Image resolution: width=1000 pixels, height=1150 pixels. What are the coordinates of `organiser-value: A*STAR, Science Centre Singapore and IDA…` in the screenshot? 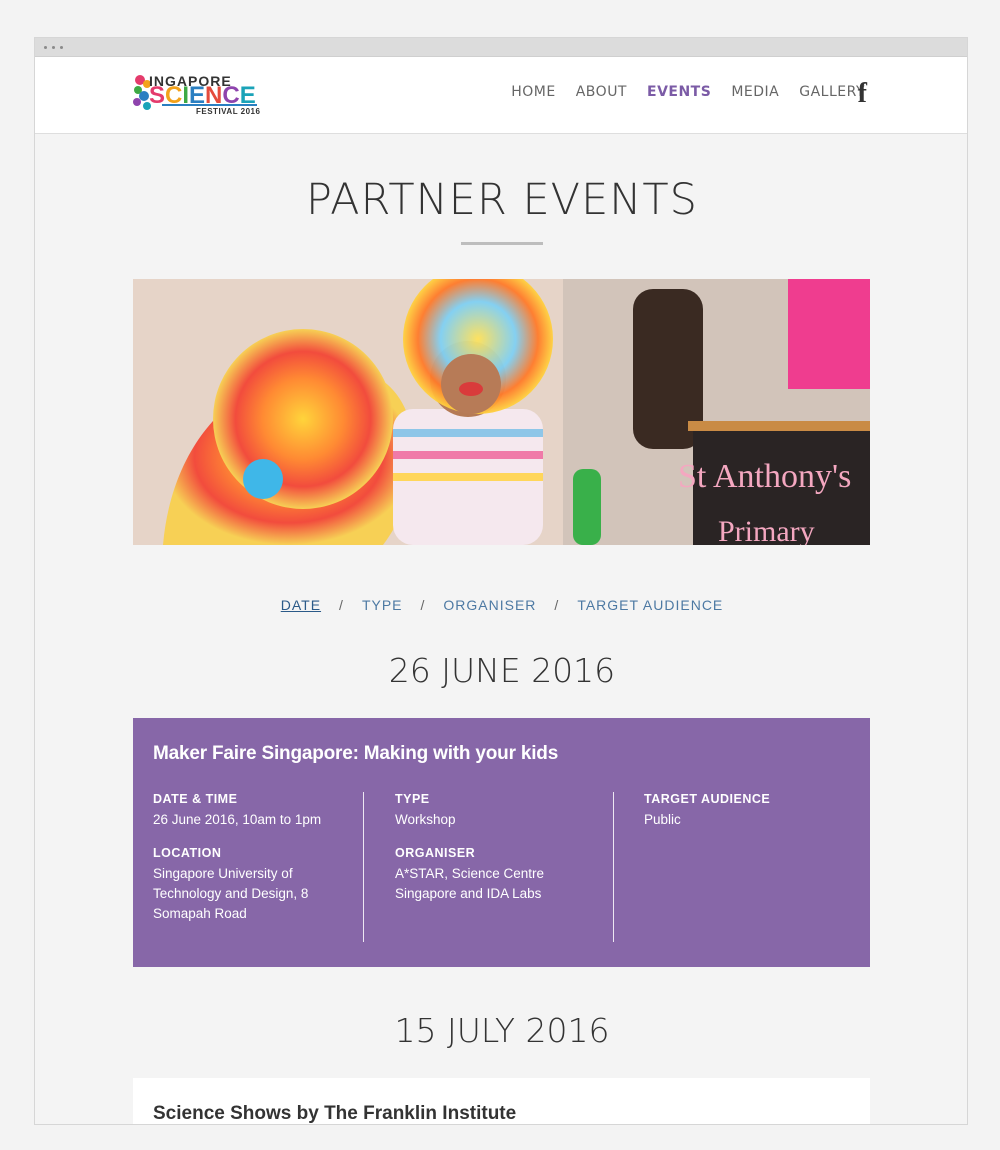 It's located at (470, 883).